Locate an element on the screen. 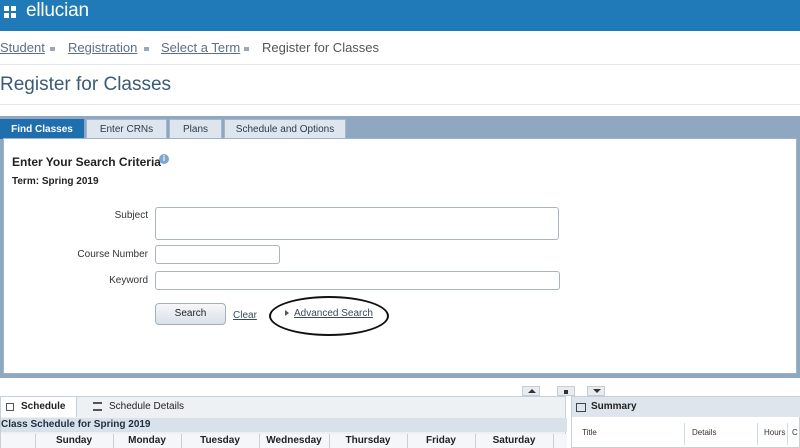 This screenshot has width=800, height=448. tab-schedule-label: Schedule is located at coordinates (43, 406).